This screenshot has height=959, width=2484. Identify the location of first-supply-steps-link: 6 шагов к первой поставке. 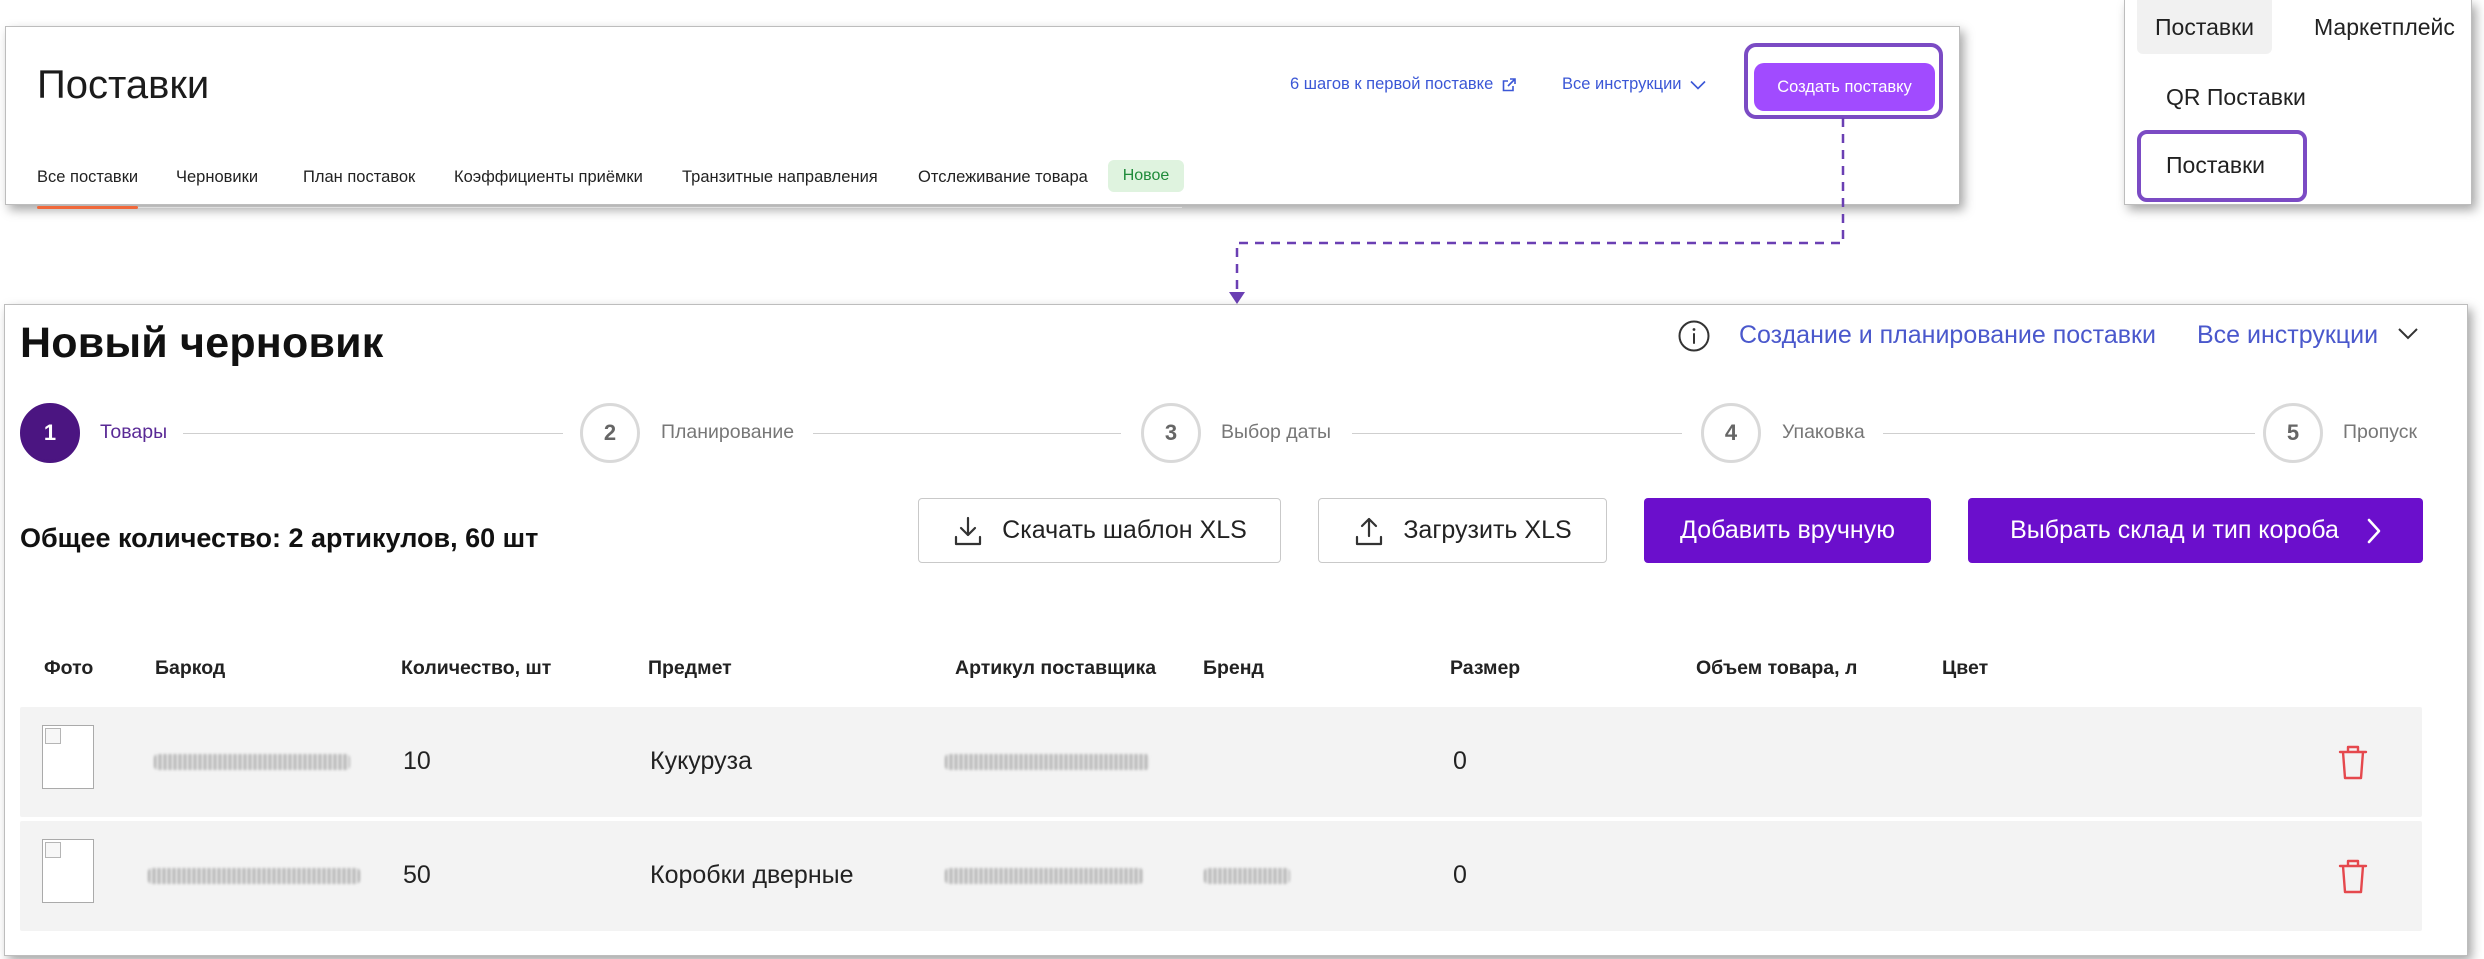
(1403, 84).